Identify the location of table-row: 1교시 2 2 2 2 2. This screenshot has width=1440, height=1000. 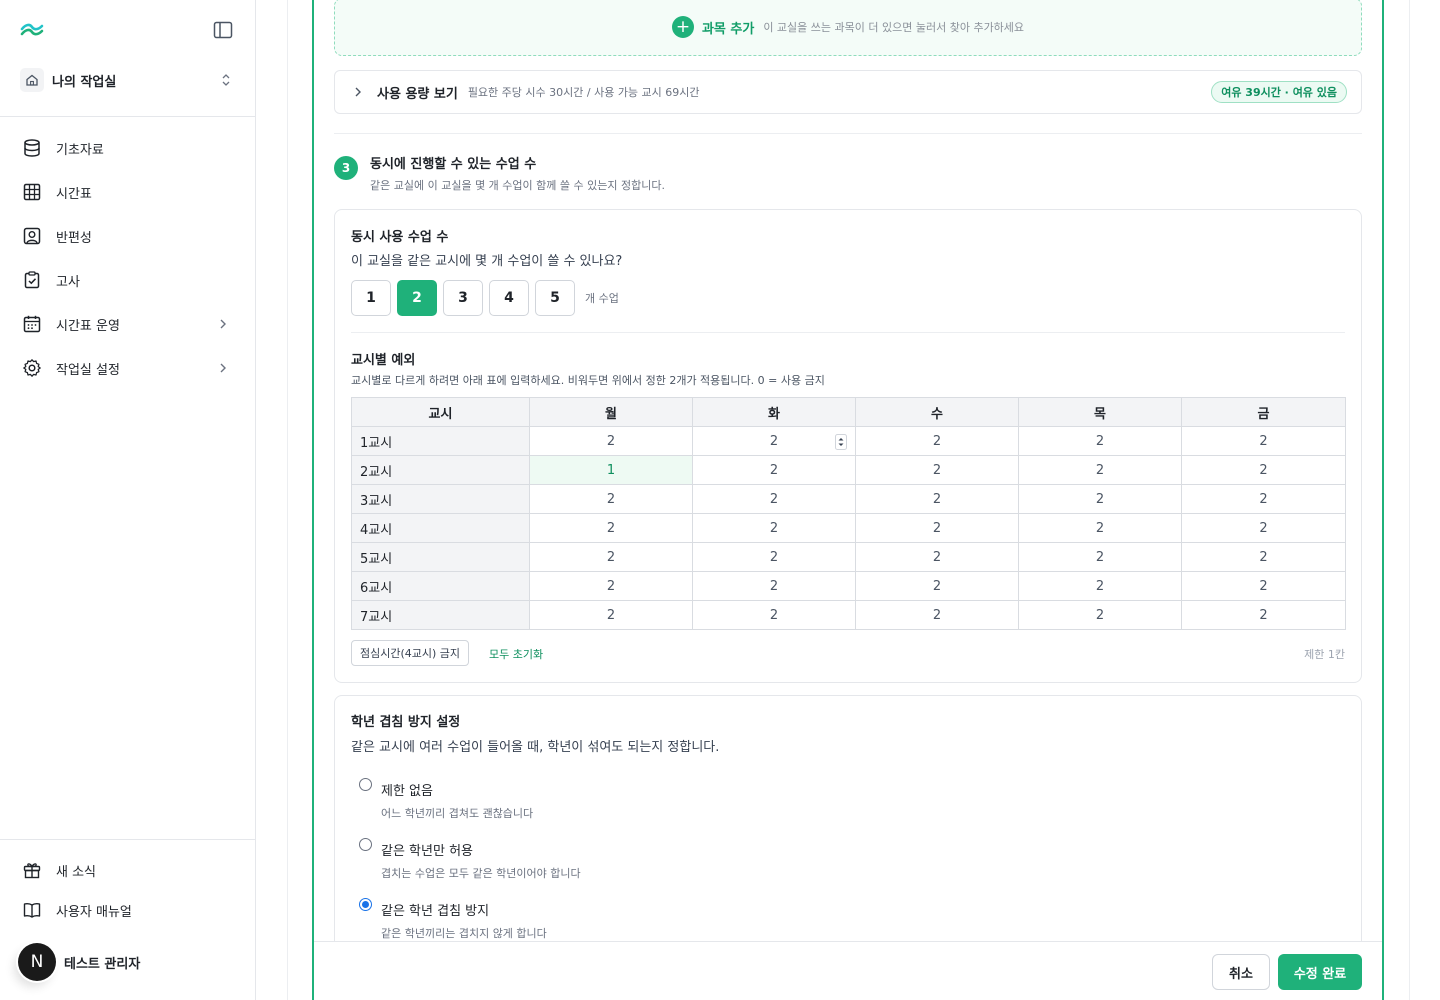
(848, 441).